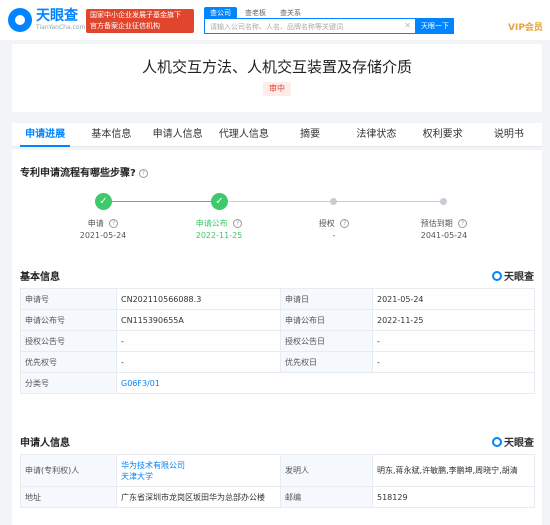 This screenshot has height=525, width=550. I want to click on step-label: 申请公布 ?, so click(219, 223).